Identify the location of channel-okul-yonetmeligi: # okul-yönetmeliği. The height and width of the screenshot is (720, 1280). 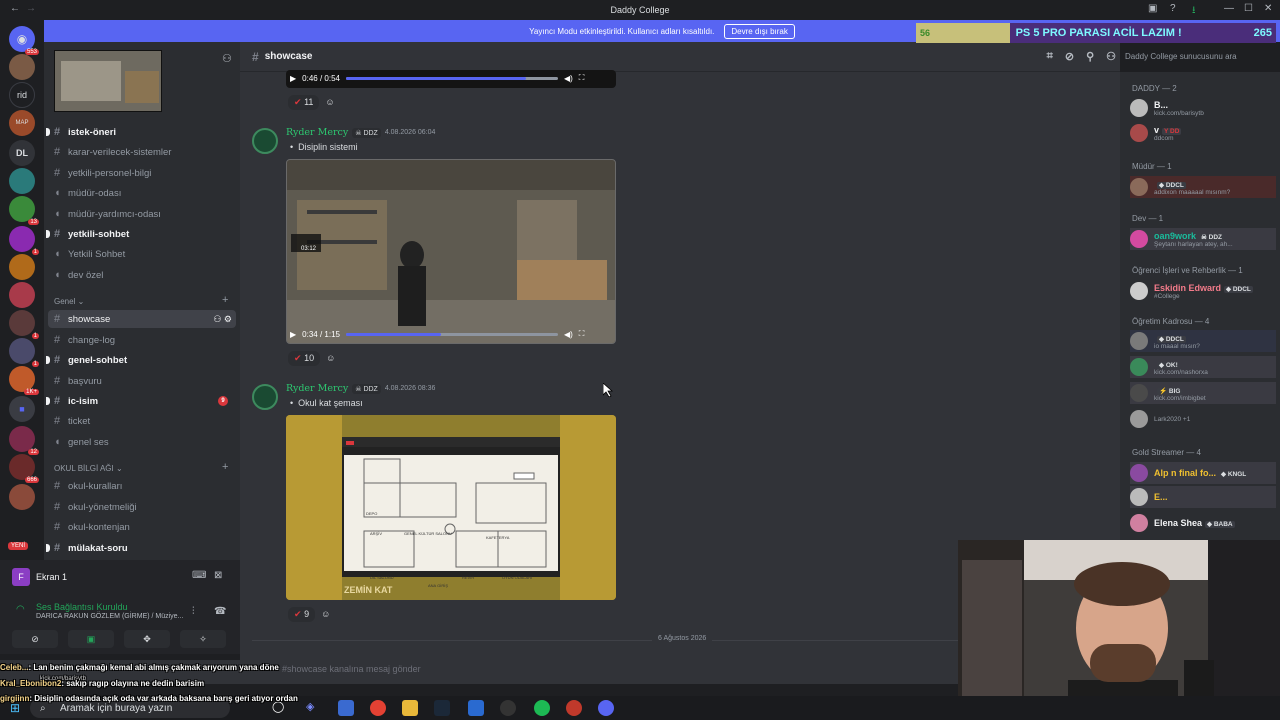
(145, 507).